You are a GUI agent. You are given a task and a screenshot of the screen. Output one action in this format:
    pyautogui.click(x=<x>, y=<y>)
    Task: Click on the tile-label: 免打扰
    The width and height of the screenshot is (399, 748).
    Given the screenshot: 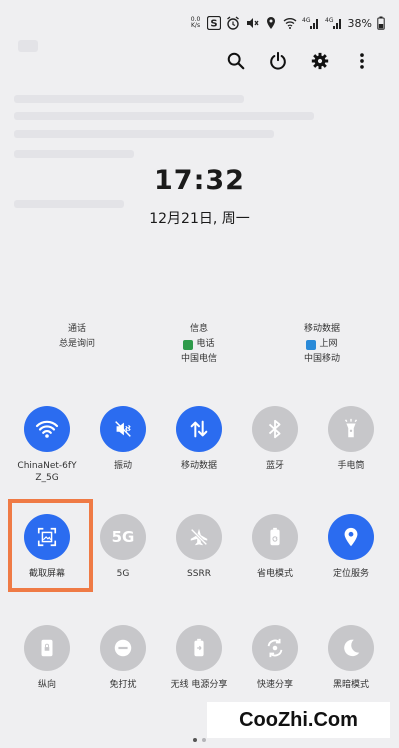 What is the action you would take?
    pyautogui.click(x=123, y=685)
    